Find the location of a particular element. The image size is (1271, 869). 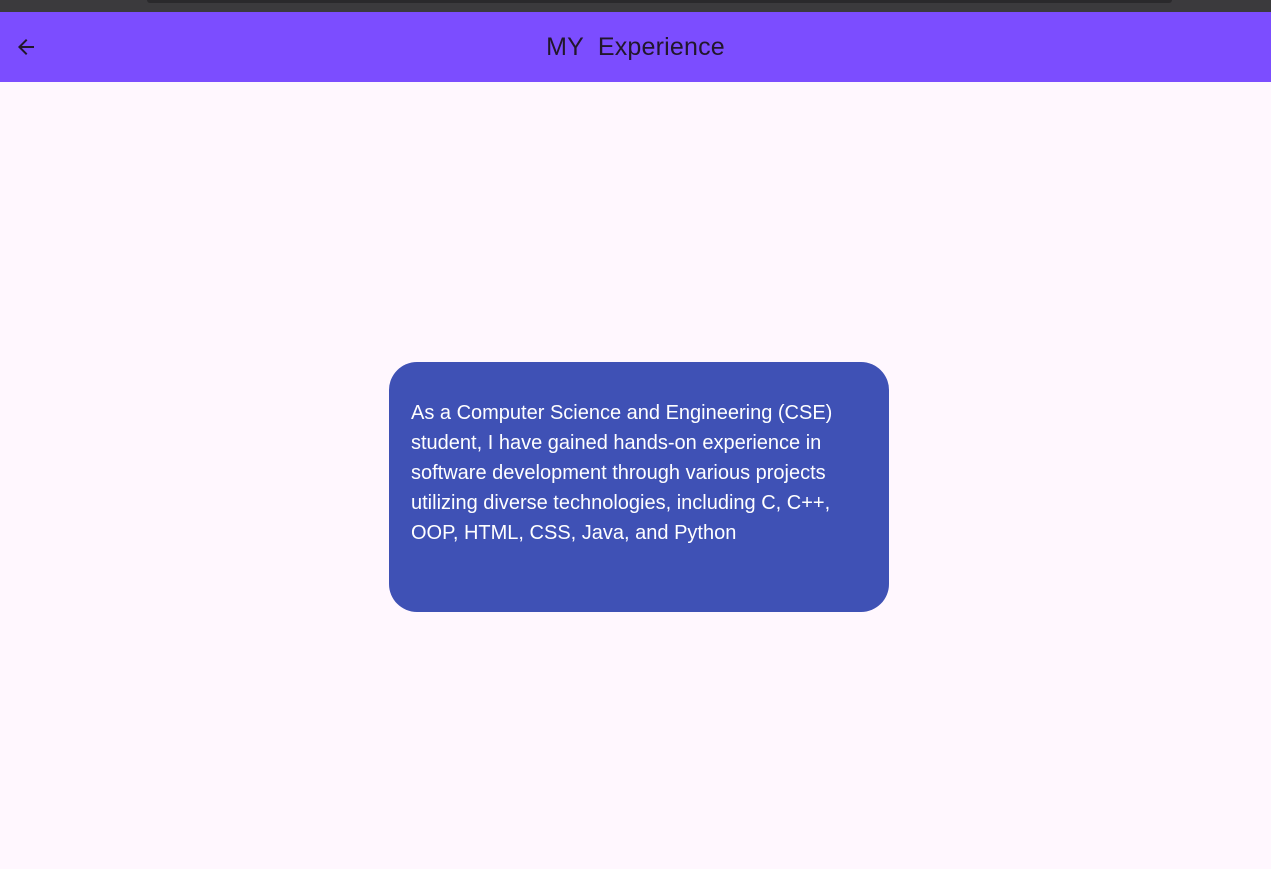

page-title: MY Experience is located at coordinates (635, 47).